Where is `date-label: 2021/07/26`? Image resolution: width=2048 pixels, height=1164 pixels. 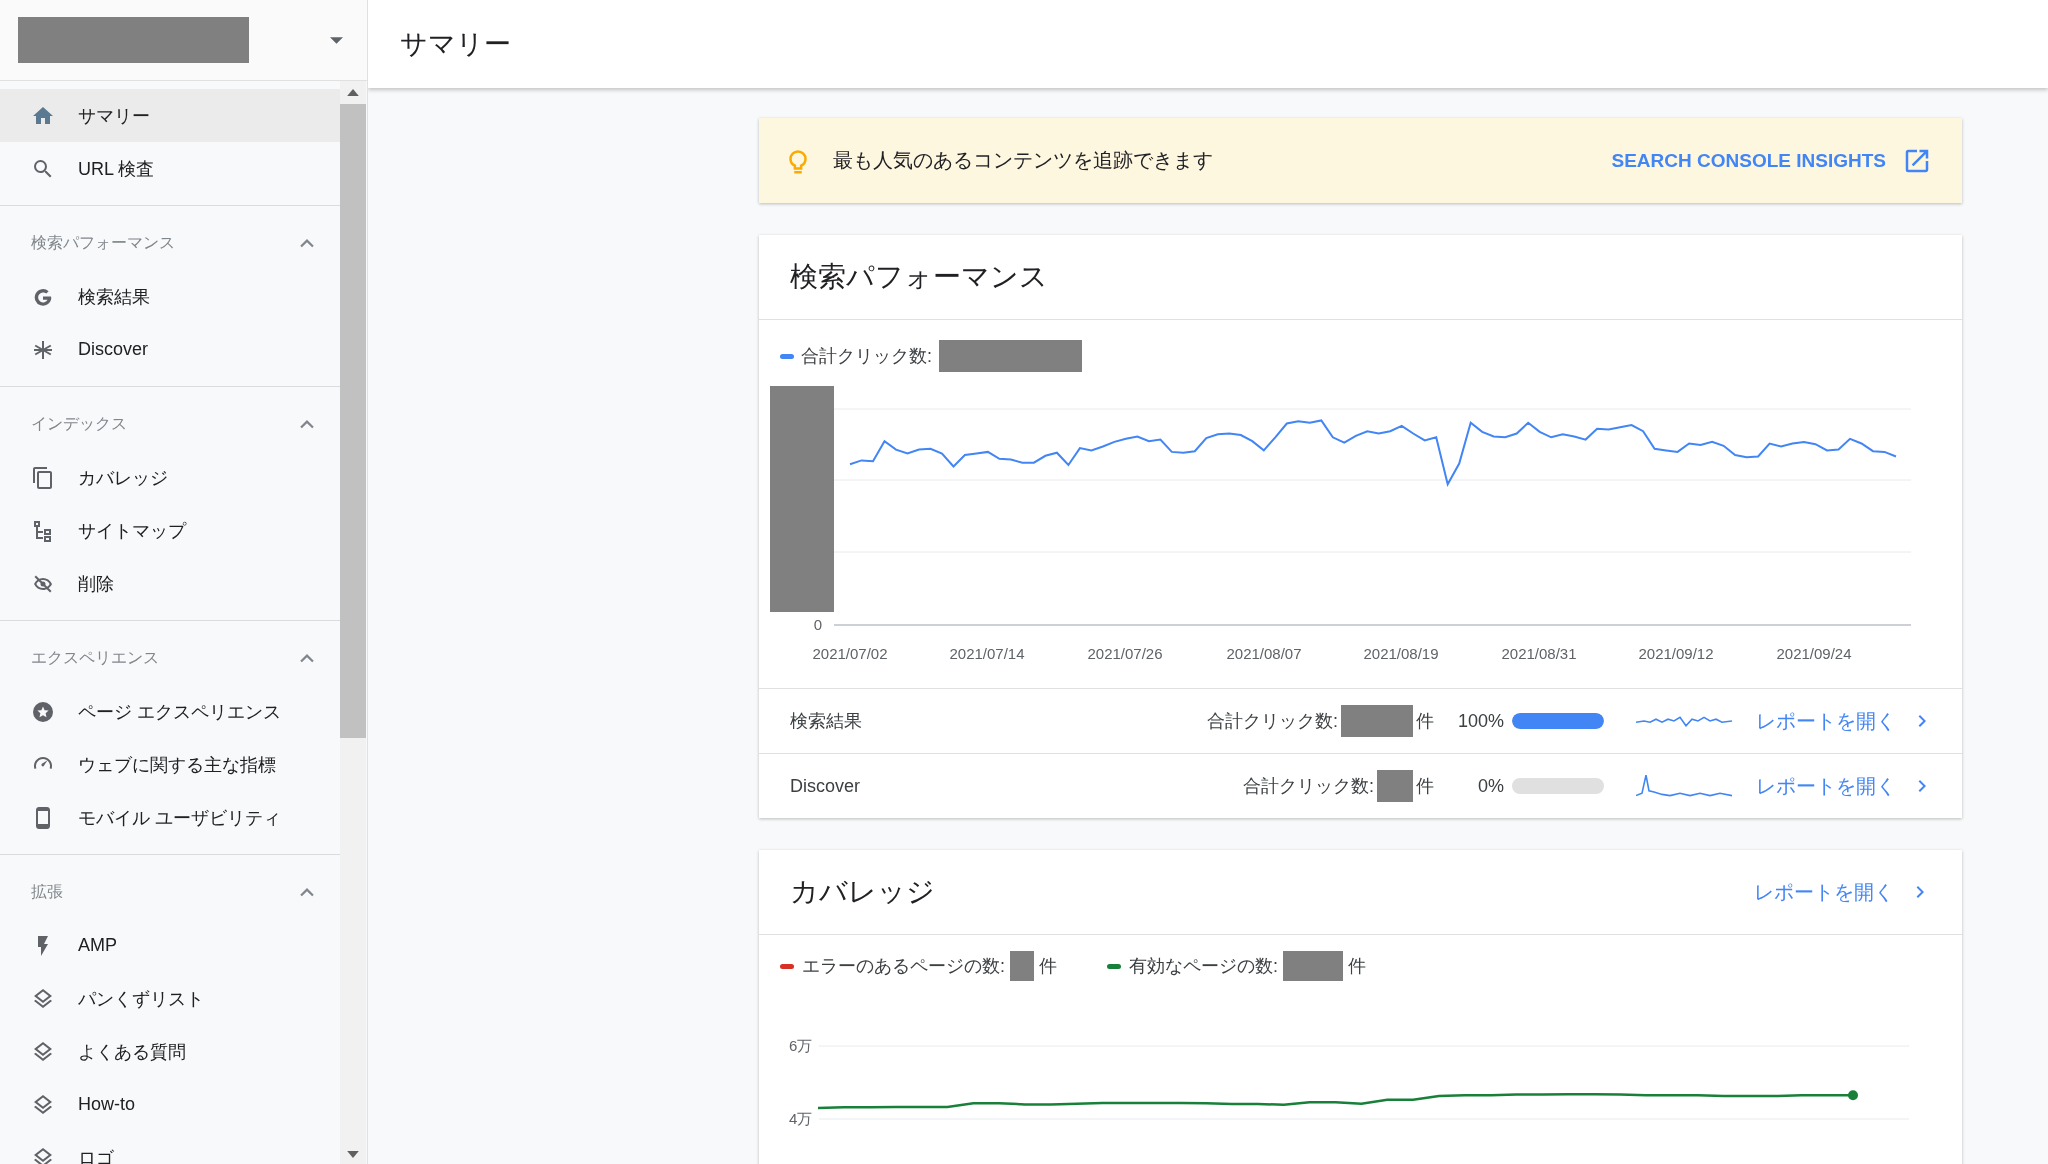
date-label: 2021/07/26 is located at coordinates (1125, 653).